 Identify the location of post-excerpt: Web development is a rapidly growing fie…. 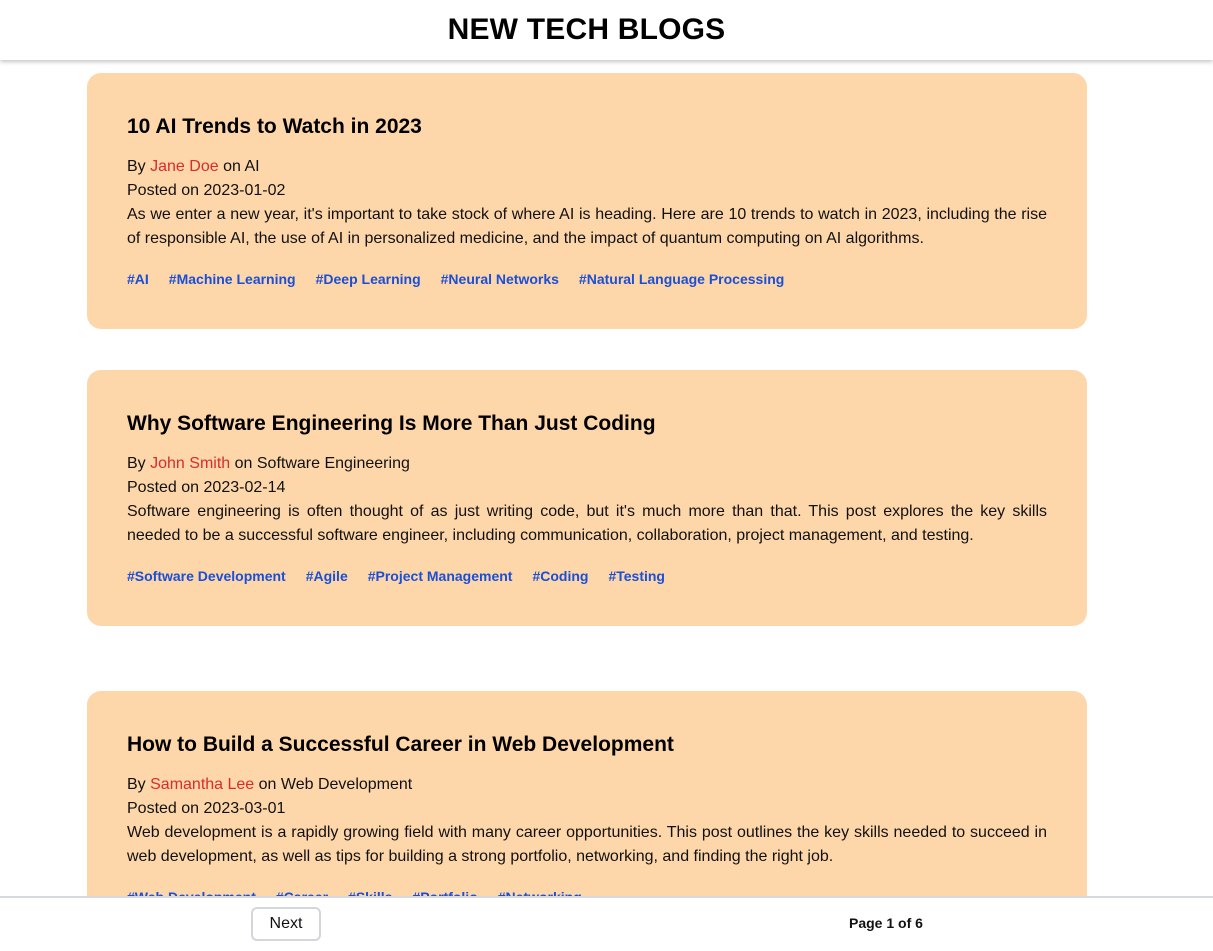
(587, 844).